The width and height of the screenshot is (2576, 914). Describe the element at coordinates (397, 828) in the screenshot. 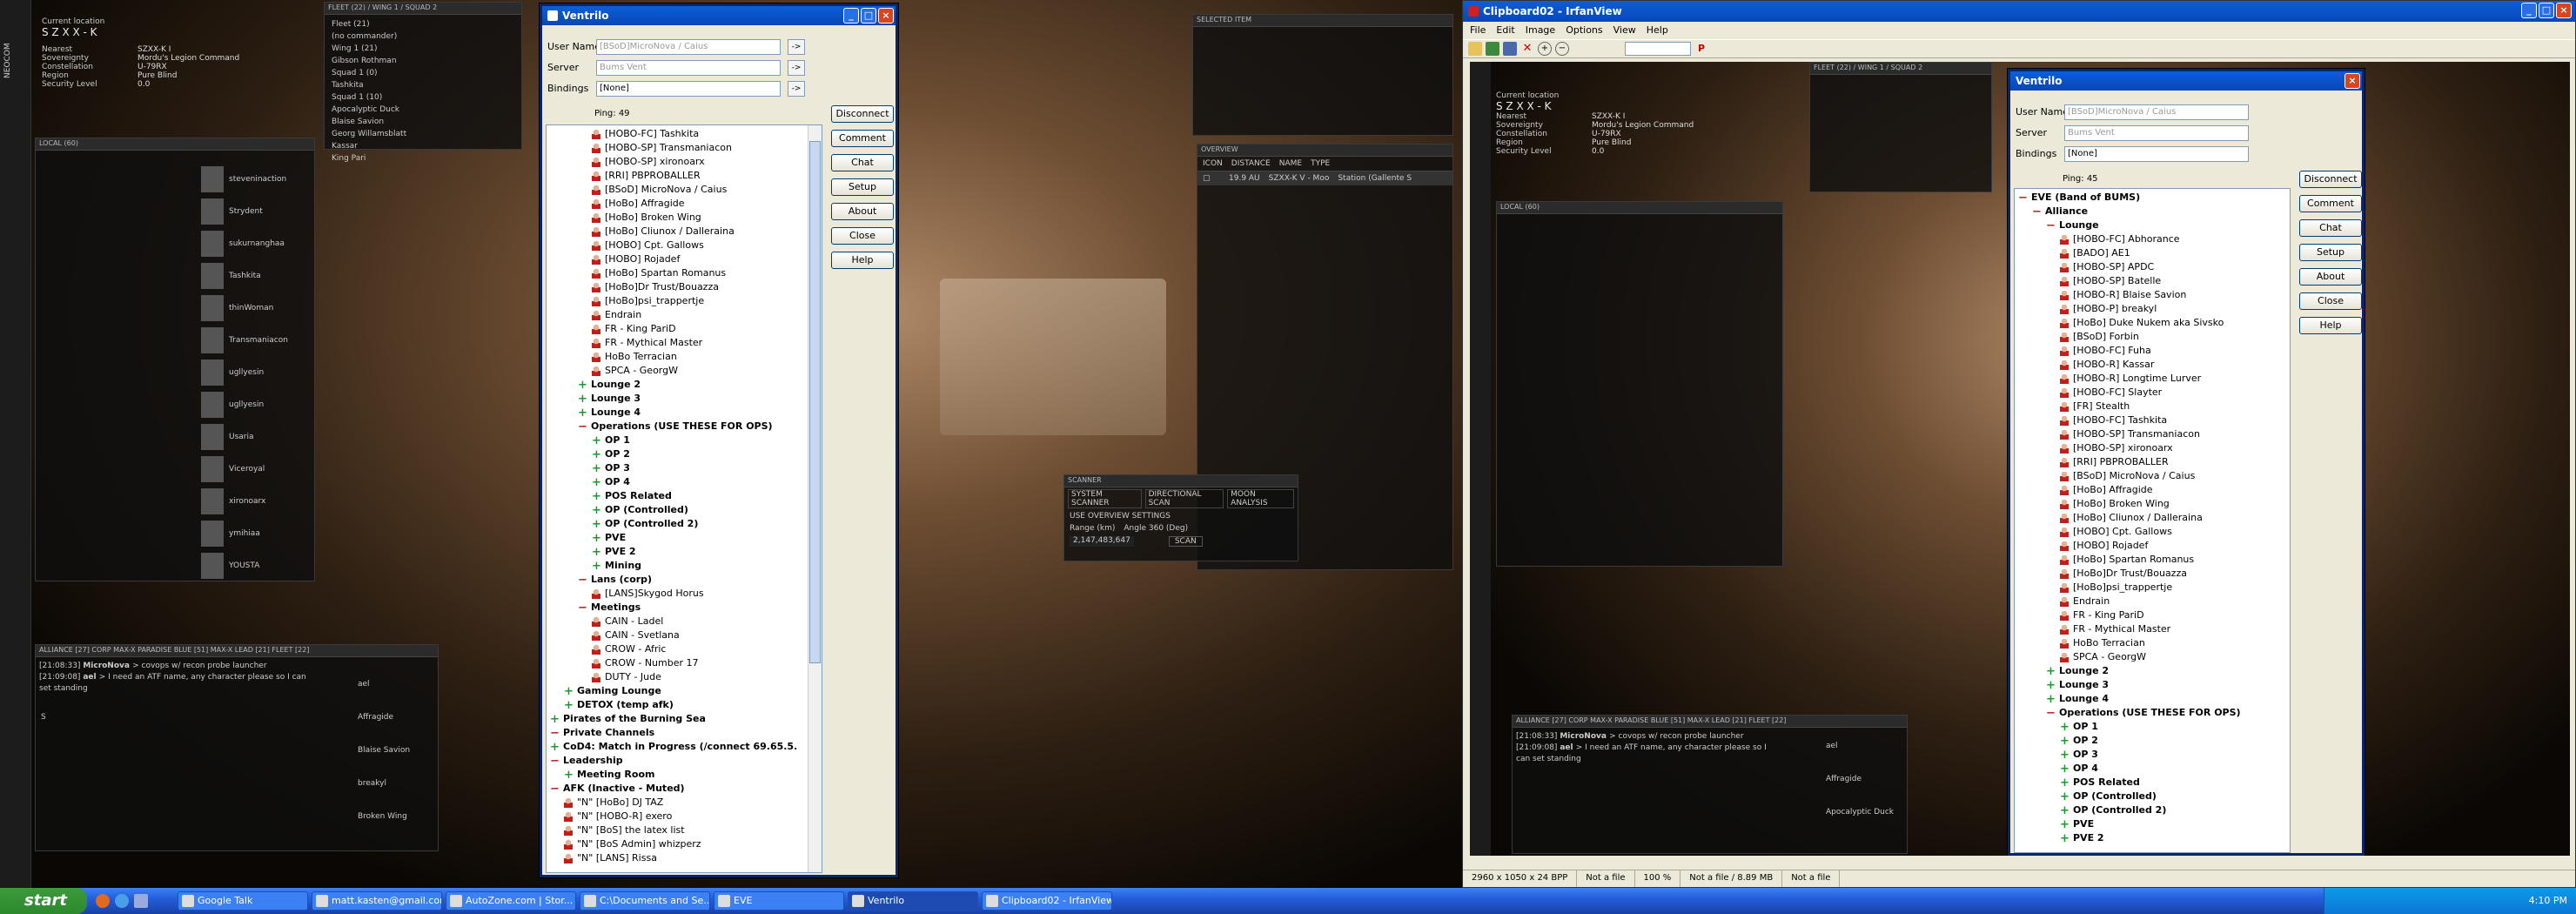

I see `fleet-chat-member: Broken Wing` at that location.